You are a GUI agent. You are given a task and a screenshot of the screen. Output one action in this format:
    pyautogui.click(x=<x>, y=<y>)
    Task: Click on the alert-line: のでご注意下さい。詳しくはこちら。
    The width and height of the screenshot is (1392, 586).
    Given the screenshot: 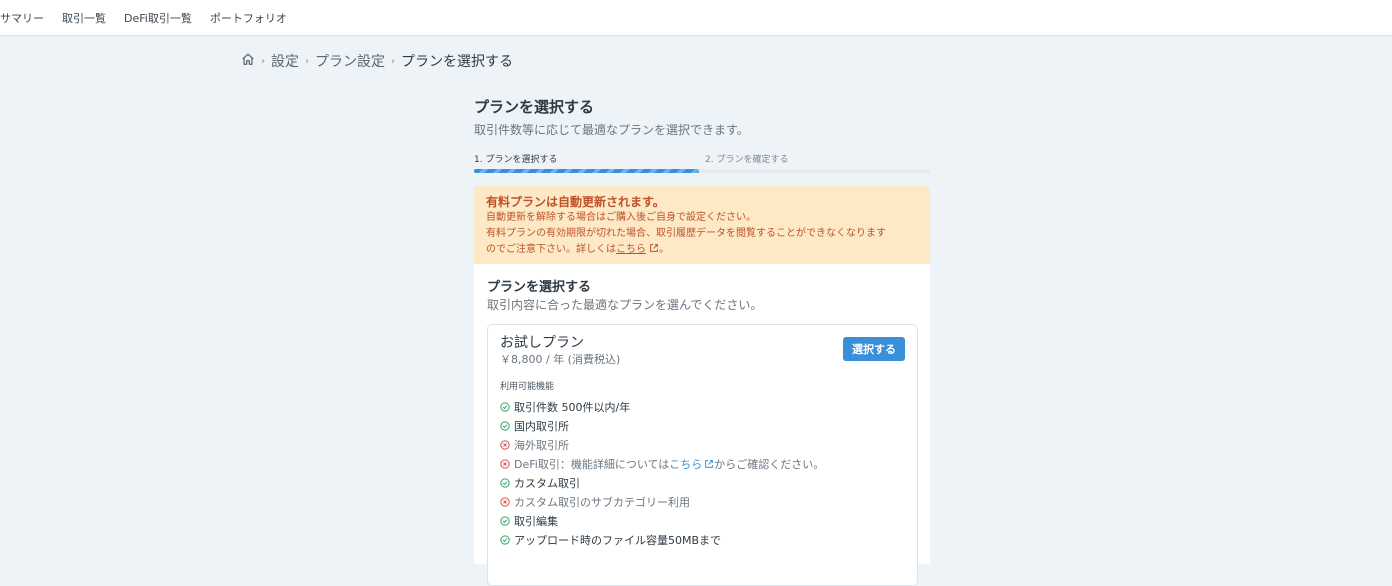 What is the action you would take?
    pyautogui.click(x=577, y=249)
    